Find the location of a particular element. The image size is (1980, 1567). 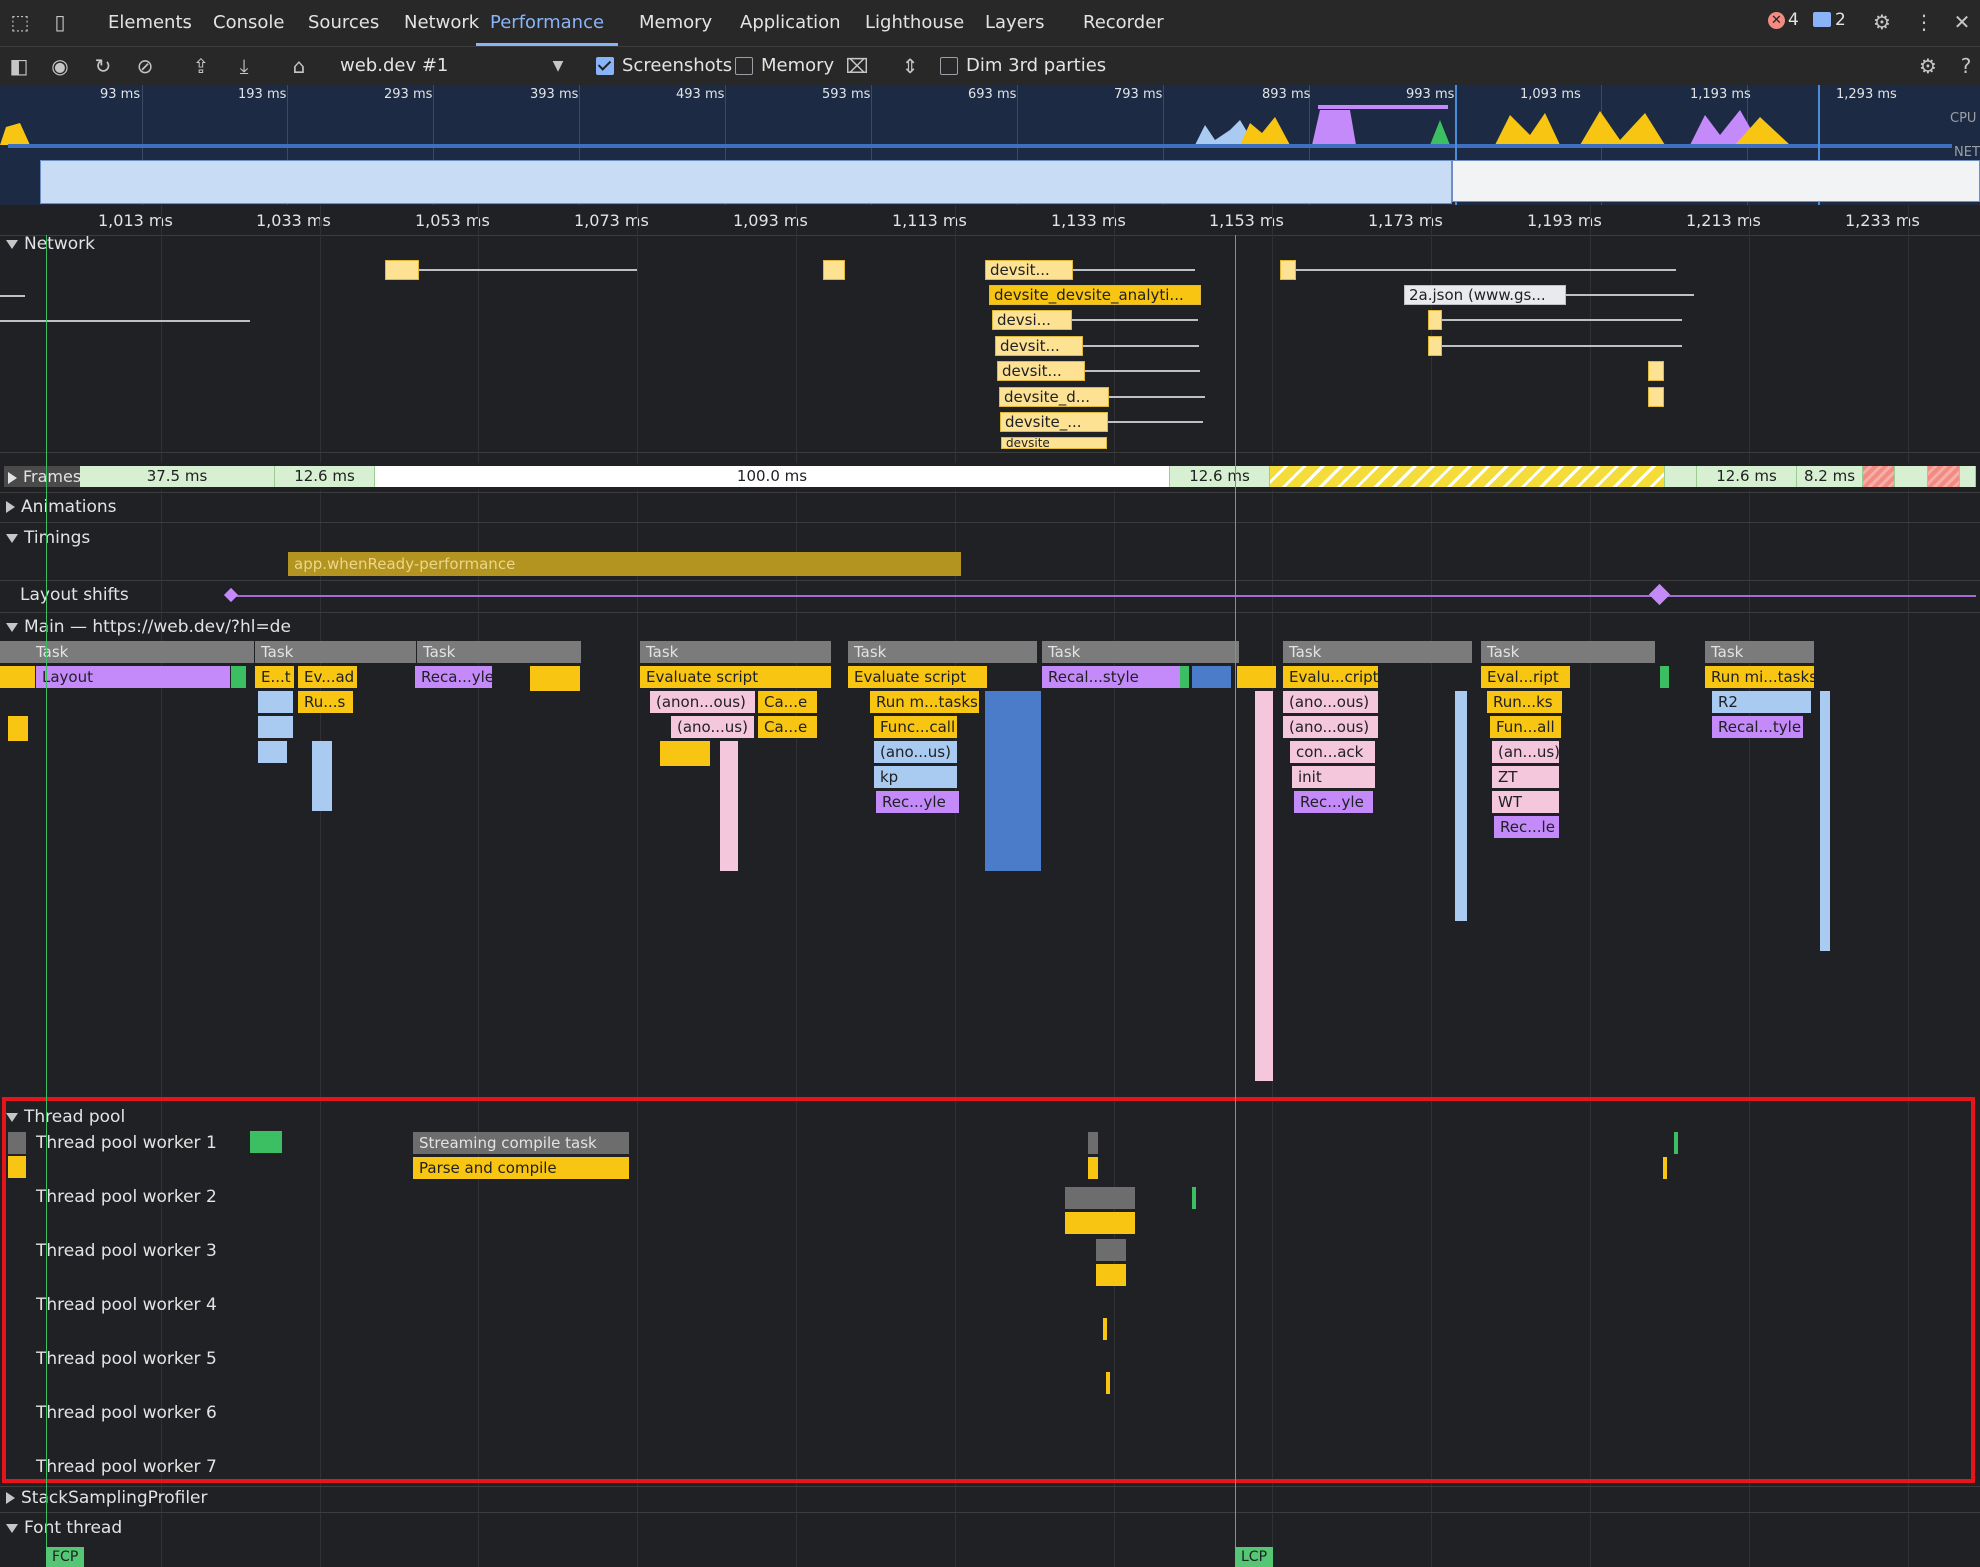

flame-entry: (anon...ous) is located at coordinates (703, 702).